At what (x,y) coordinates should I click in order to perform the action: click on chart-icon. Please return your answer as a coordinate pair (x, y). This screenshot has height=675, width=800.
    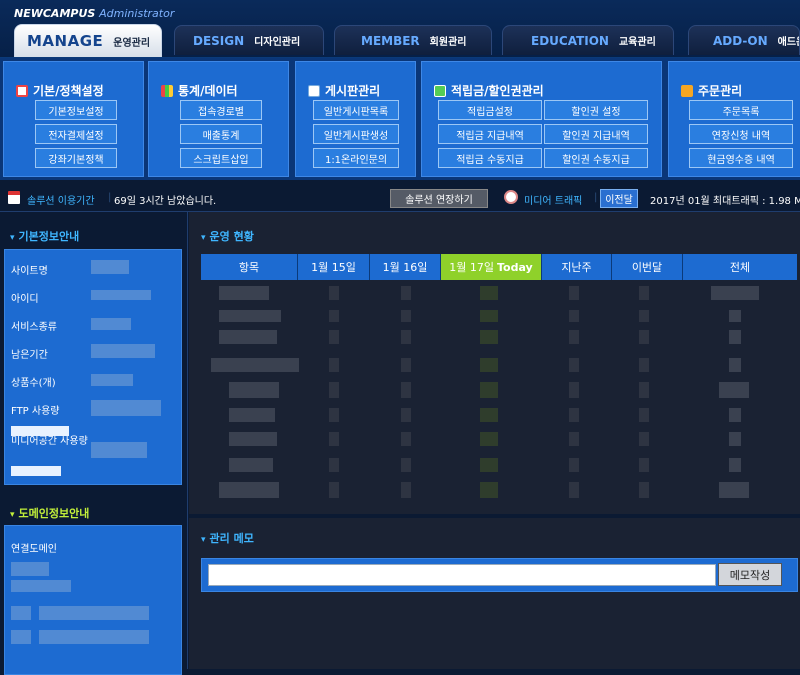
    Looking at the image, I should click on (167, 90).